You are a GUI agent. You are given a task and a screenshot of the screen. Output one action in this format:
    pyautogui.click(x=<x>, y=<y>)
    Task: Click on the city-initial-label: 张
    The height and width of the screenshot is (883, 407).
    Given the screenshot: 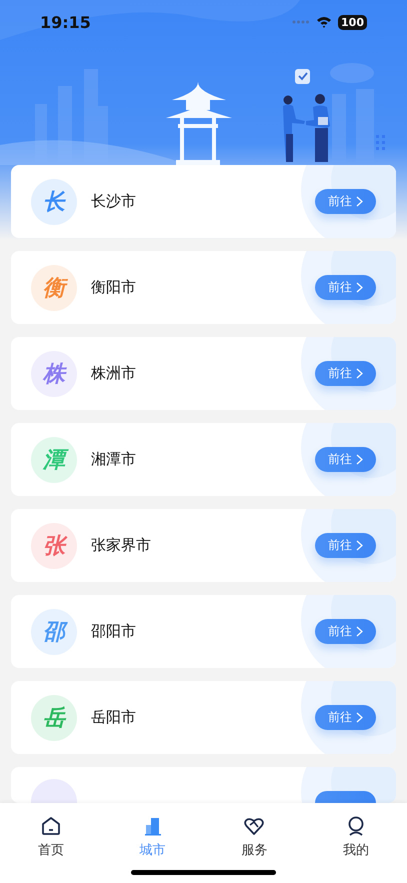 What is the action you would take?
    pyautogui.click(x=54, y=545)
    